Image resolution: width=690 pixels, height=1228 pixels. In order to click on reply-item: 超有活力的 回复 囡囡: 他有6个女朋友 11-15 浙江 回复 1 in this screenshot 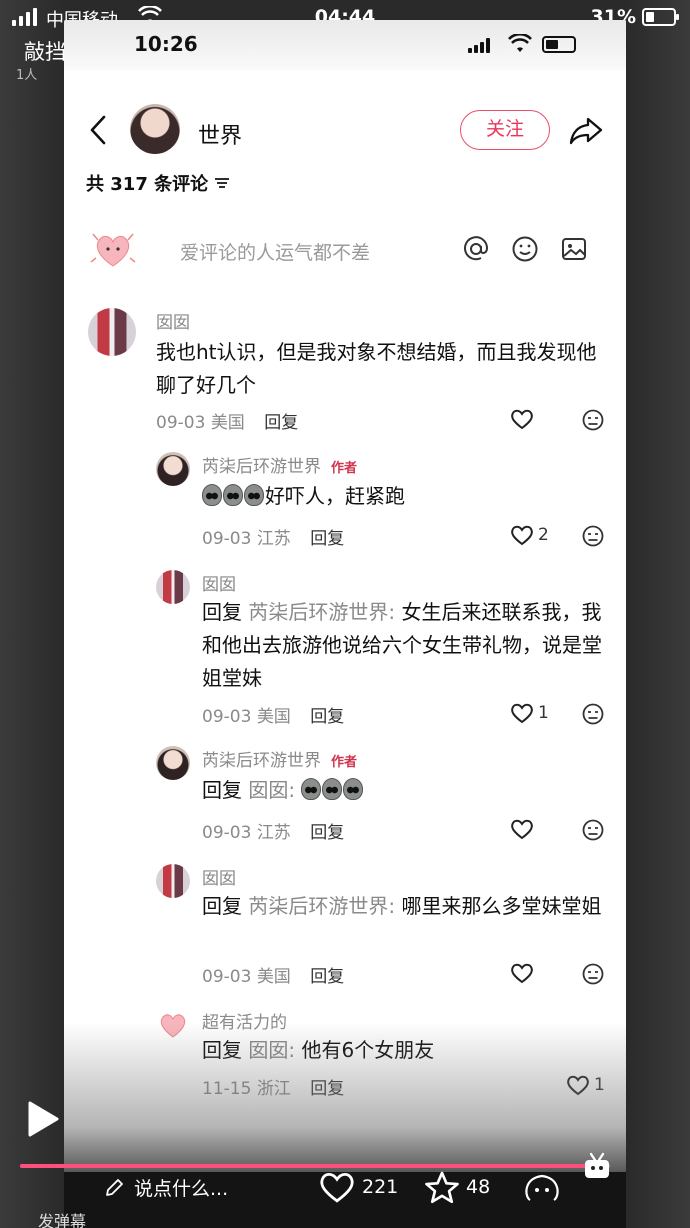, I will do `click(345, 1056)`.